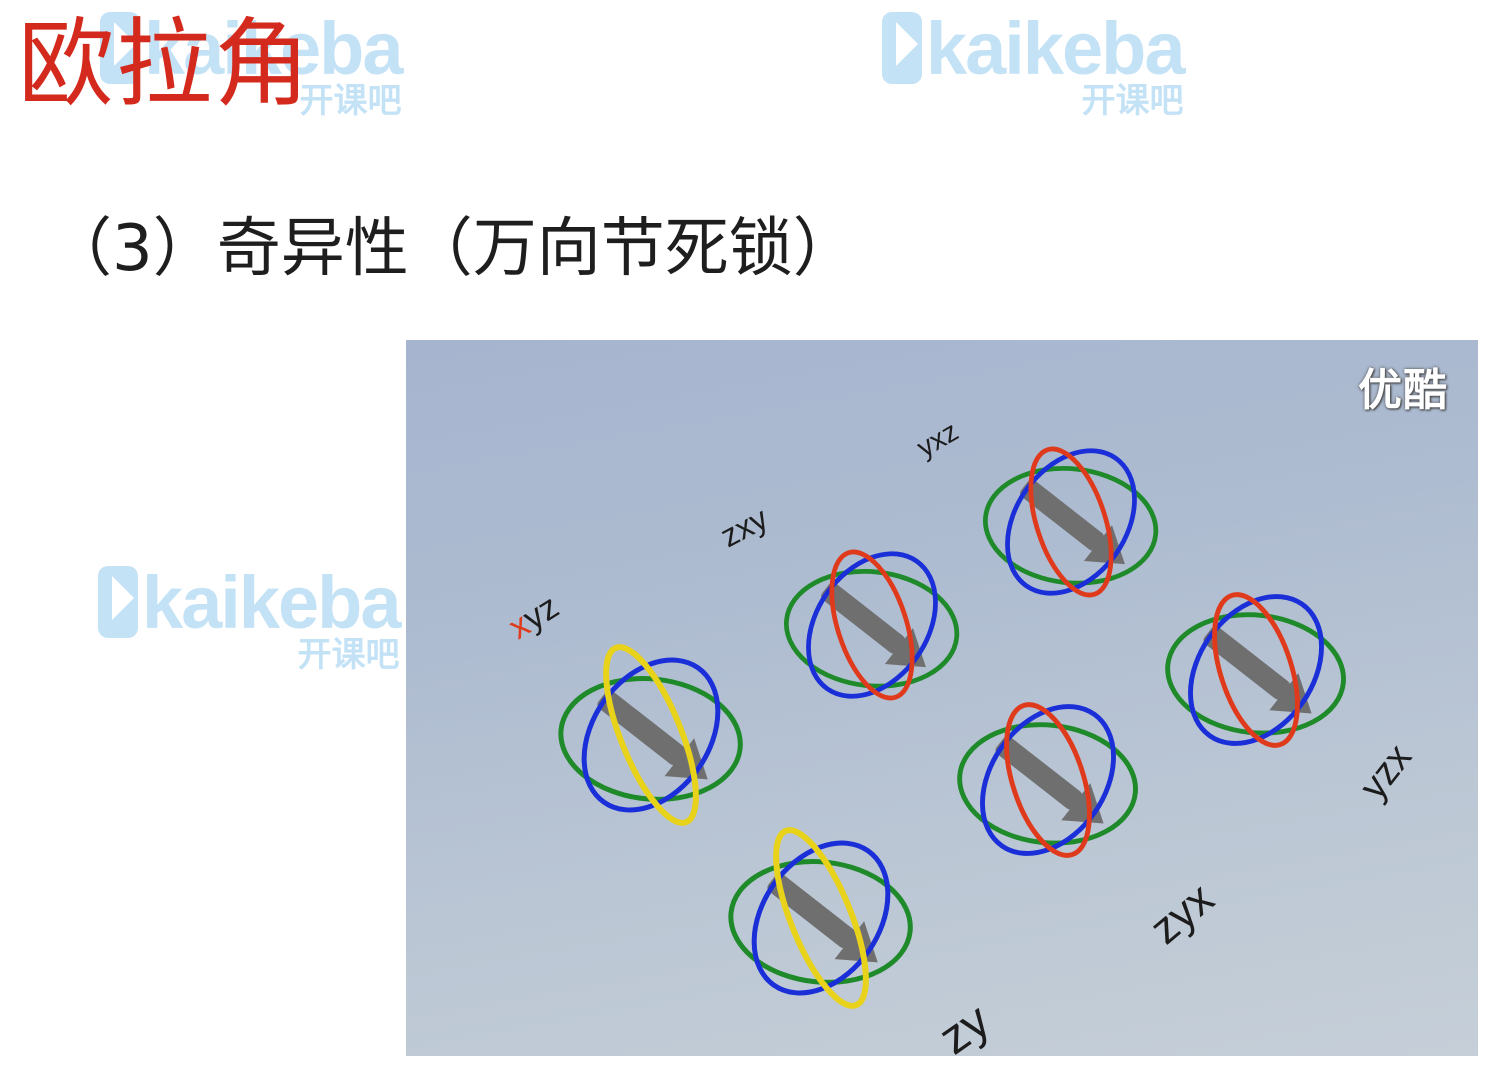  I want to click on slide-title: 欧拉角, so click(165, 64).